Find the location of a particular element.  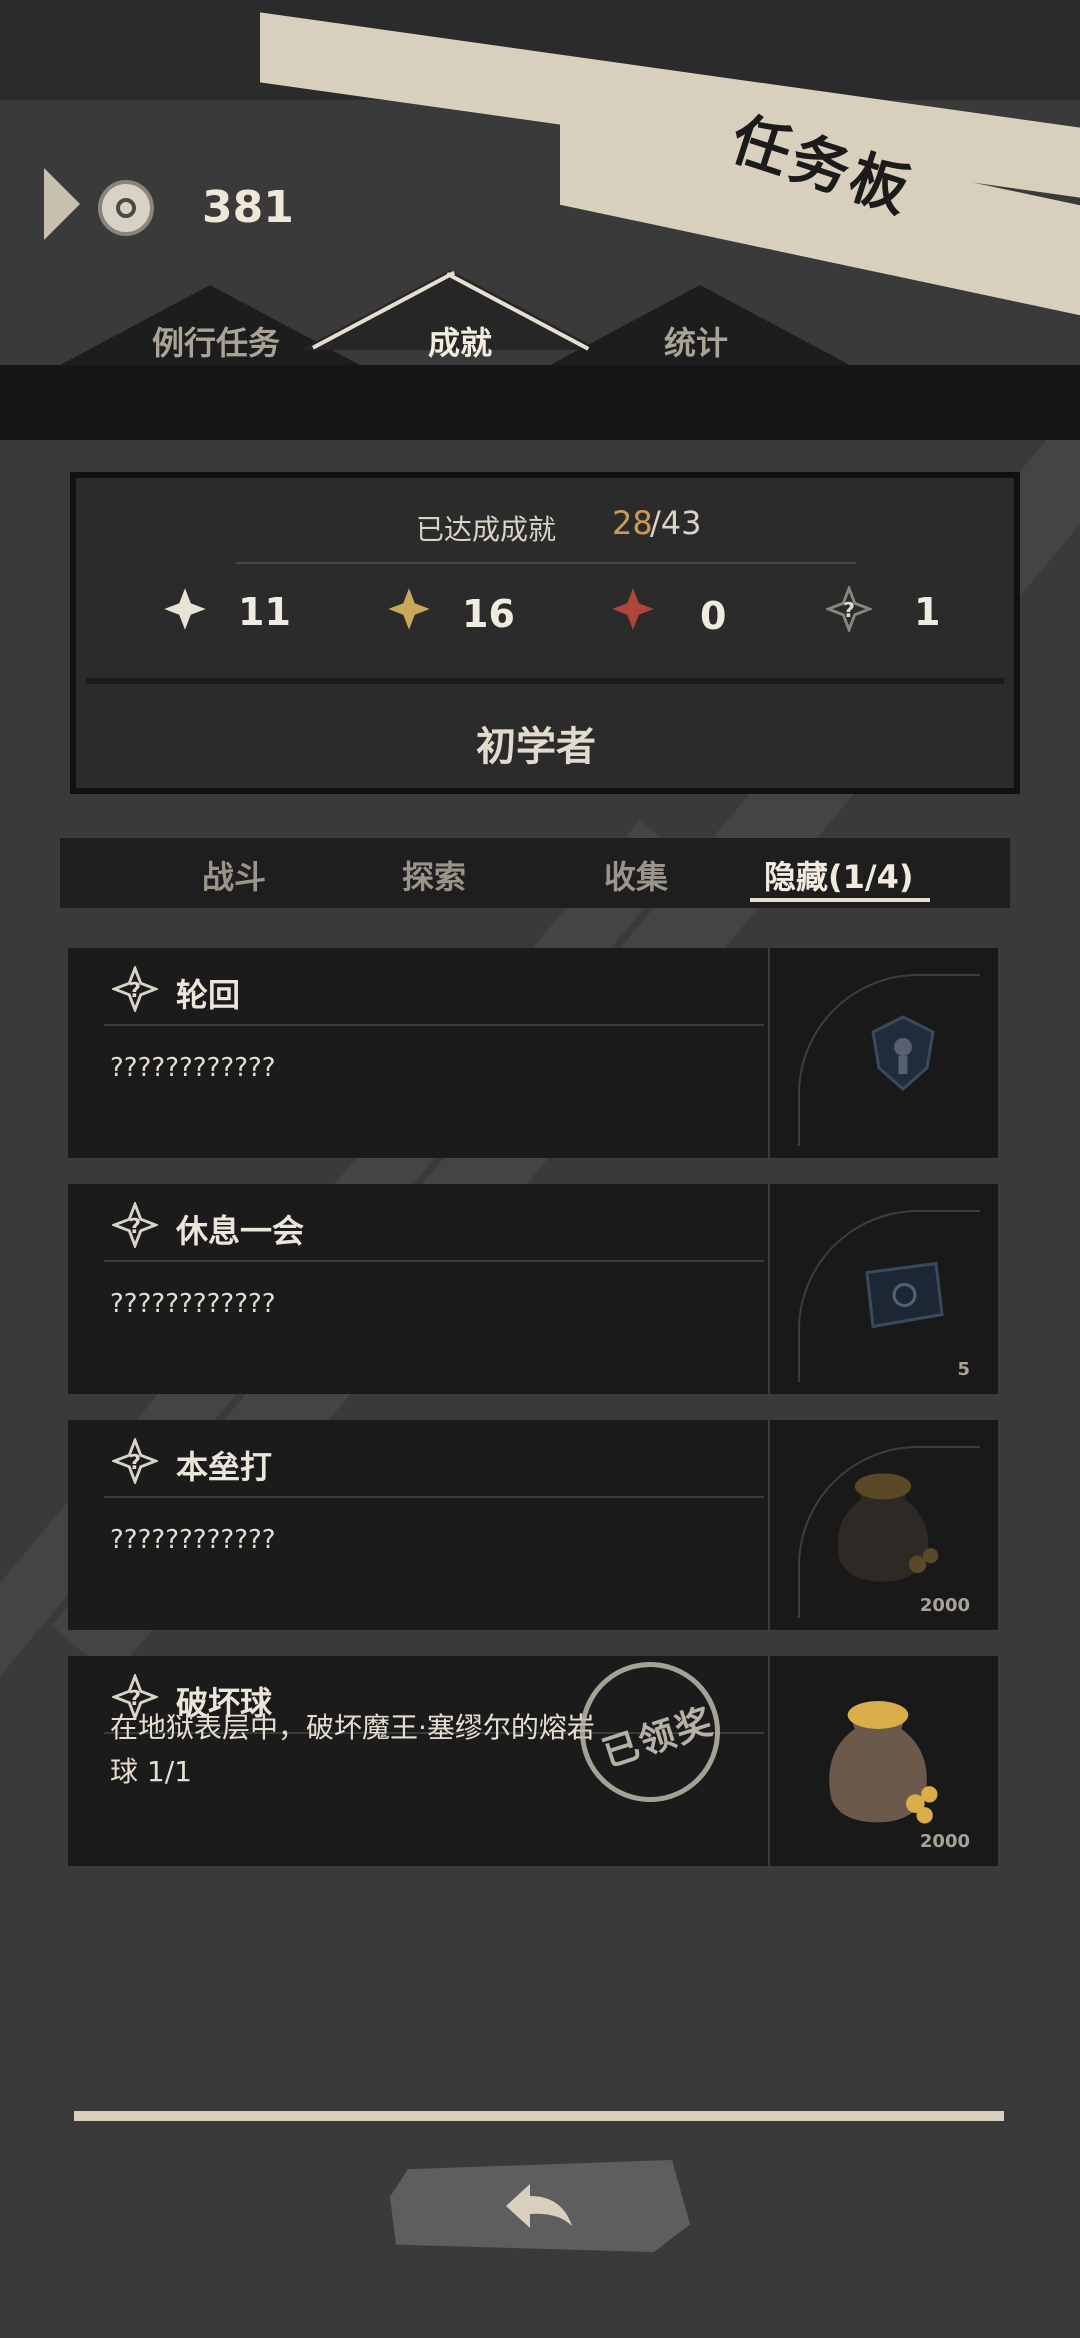

category-tab-hidden: 隐藏(1/4) is located at coordinates (838, 875).